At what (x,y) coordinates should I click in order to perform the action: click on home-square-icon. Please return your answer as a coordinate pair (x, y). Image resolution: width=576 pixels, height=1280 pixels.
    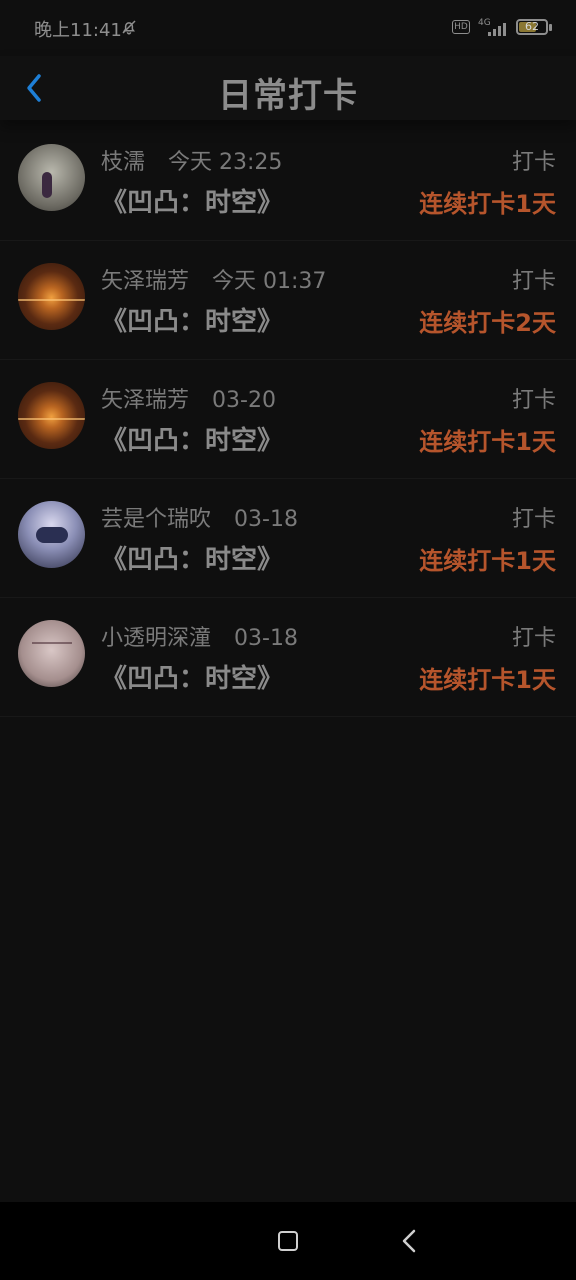
    Looking at the image, I should click on (288, 1241).